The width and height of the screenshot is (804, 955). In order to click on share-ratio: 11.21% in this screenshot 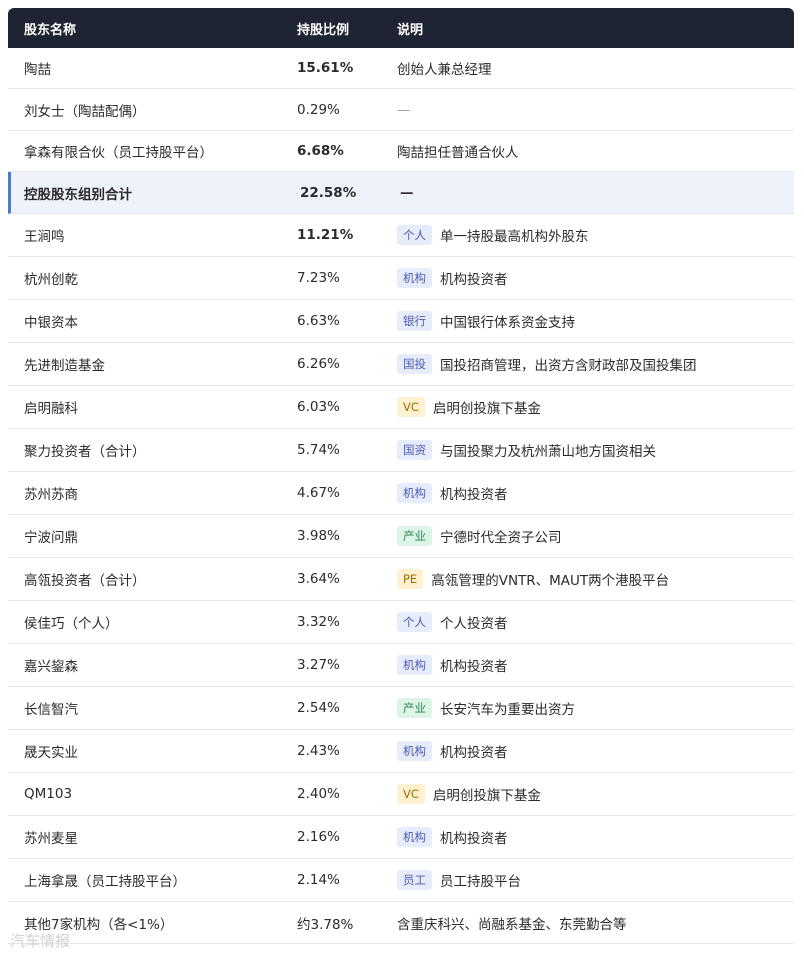, I will do `click(325, 235)`.